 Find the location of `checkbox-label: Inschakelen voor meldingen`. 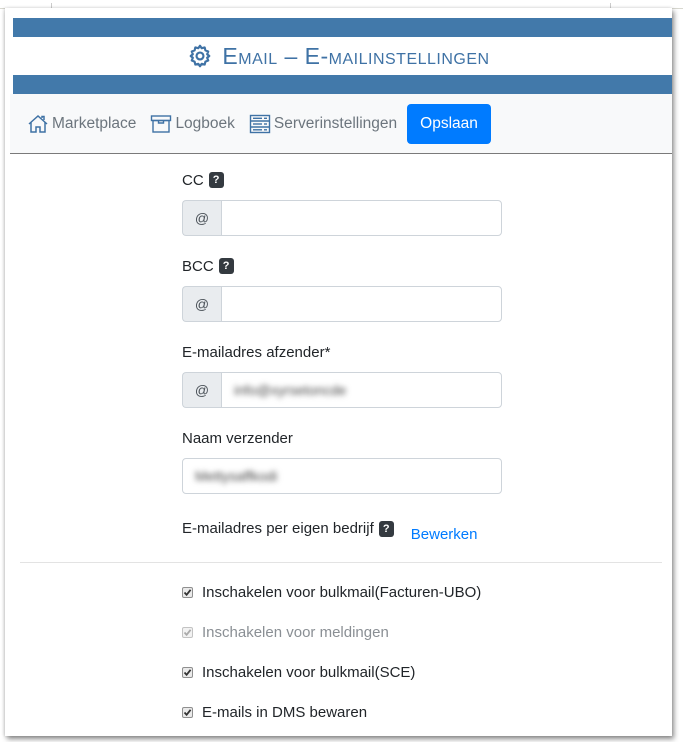

checkbox-label: Inschakelen voor meldingen is located at coordinates (295, 632).